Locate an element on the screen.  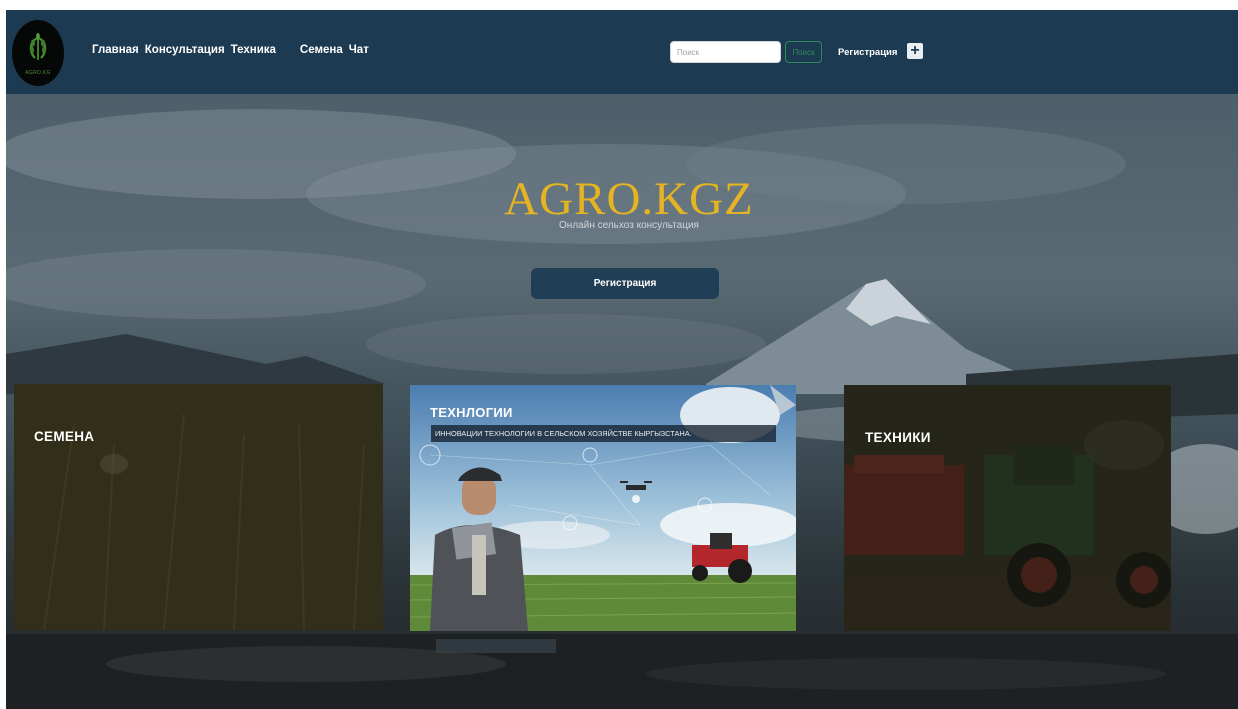
seeds-card-title: СЕМЕНА is located at coordinates (64, 436).